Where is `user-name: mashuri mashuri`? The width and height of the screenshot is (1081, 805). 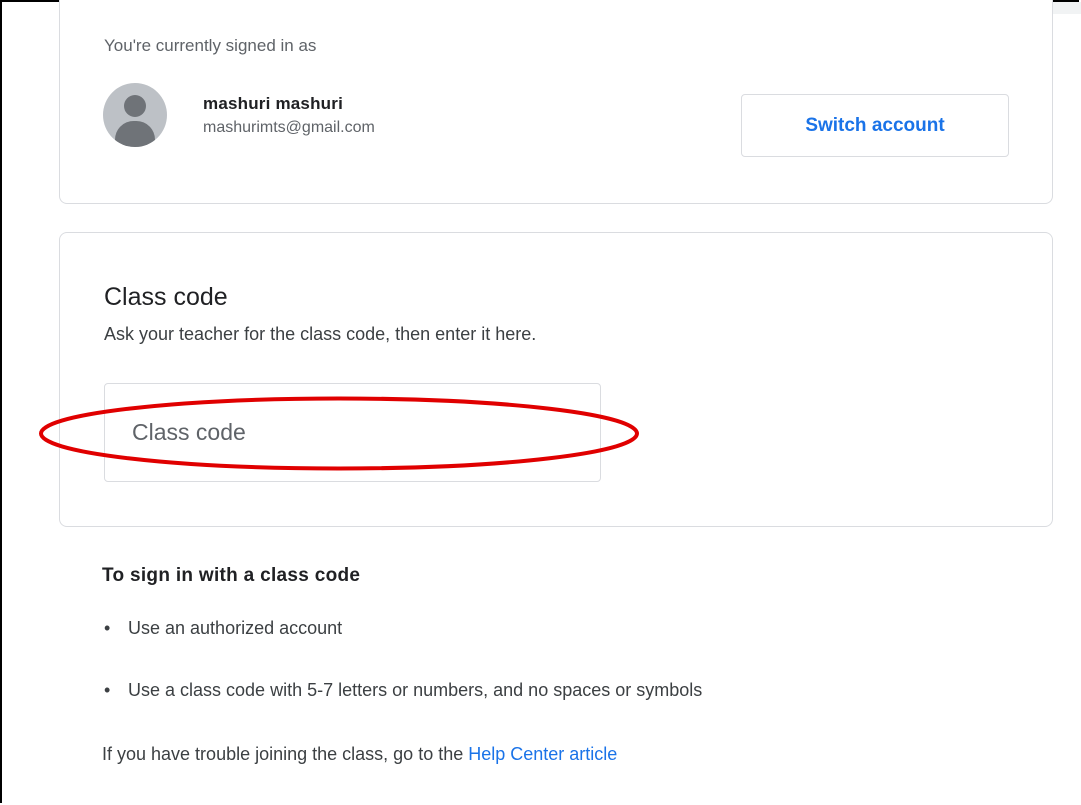 user-name: mashuri mashuri is located at coordinates (273, 103).